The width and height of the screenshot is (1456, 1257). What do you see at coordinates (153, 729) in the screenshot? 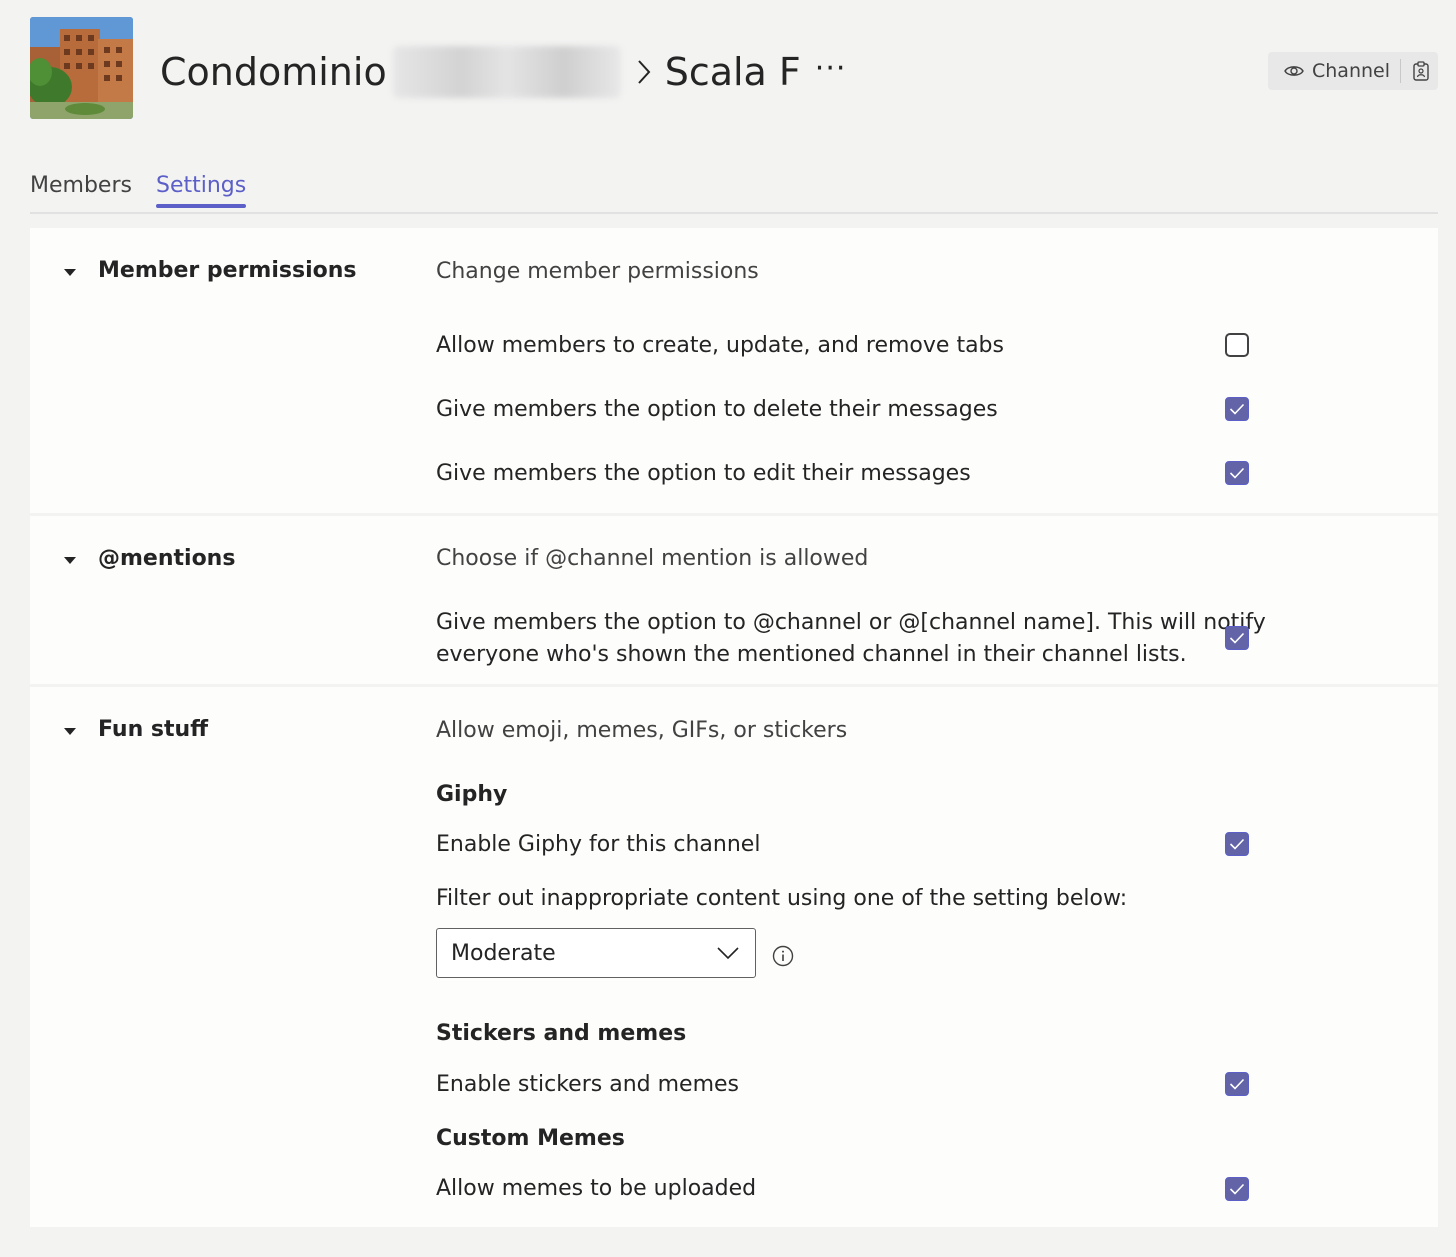
I see `section-title: Fun stuff` at bounding box center [153, 729].